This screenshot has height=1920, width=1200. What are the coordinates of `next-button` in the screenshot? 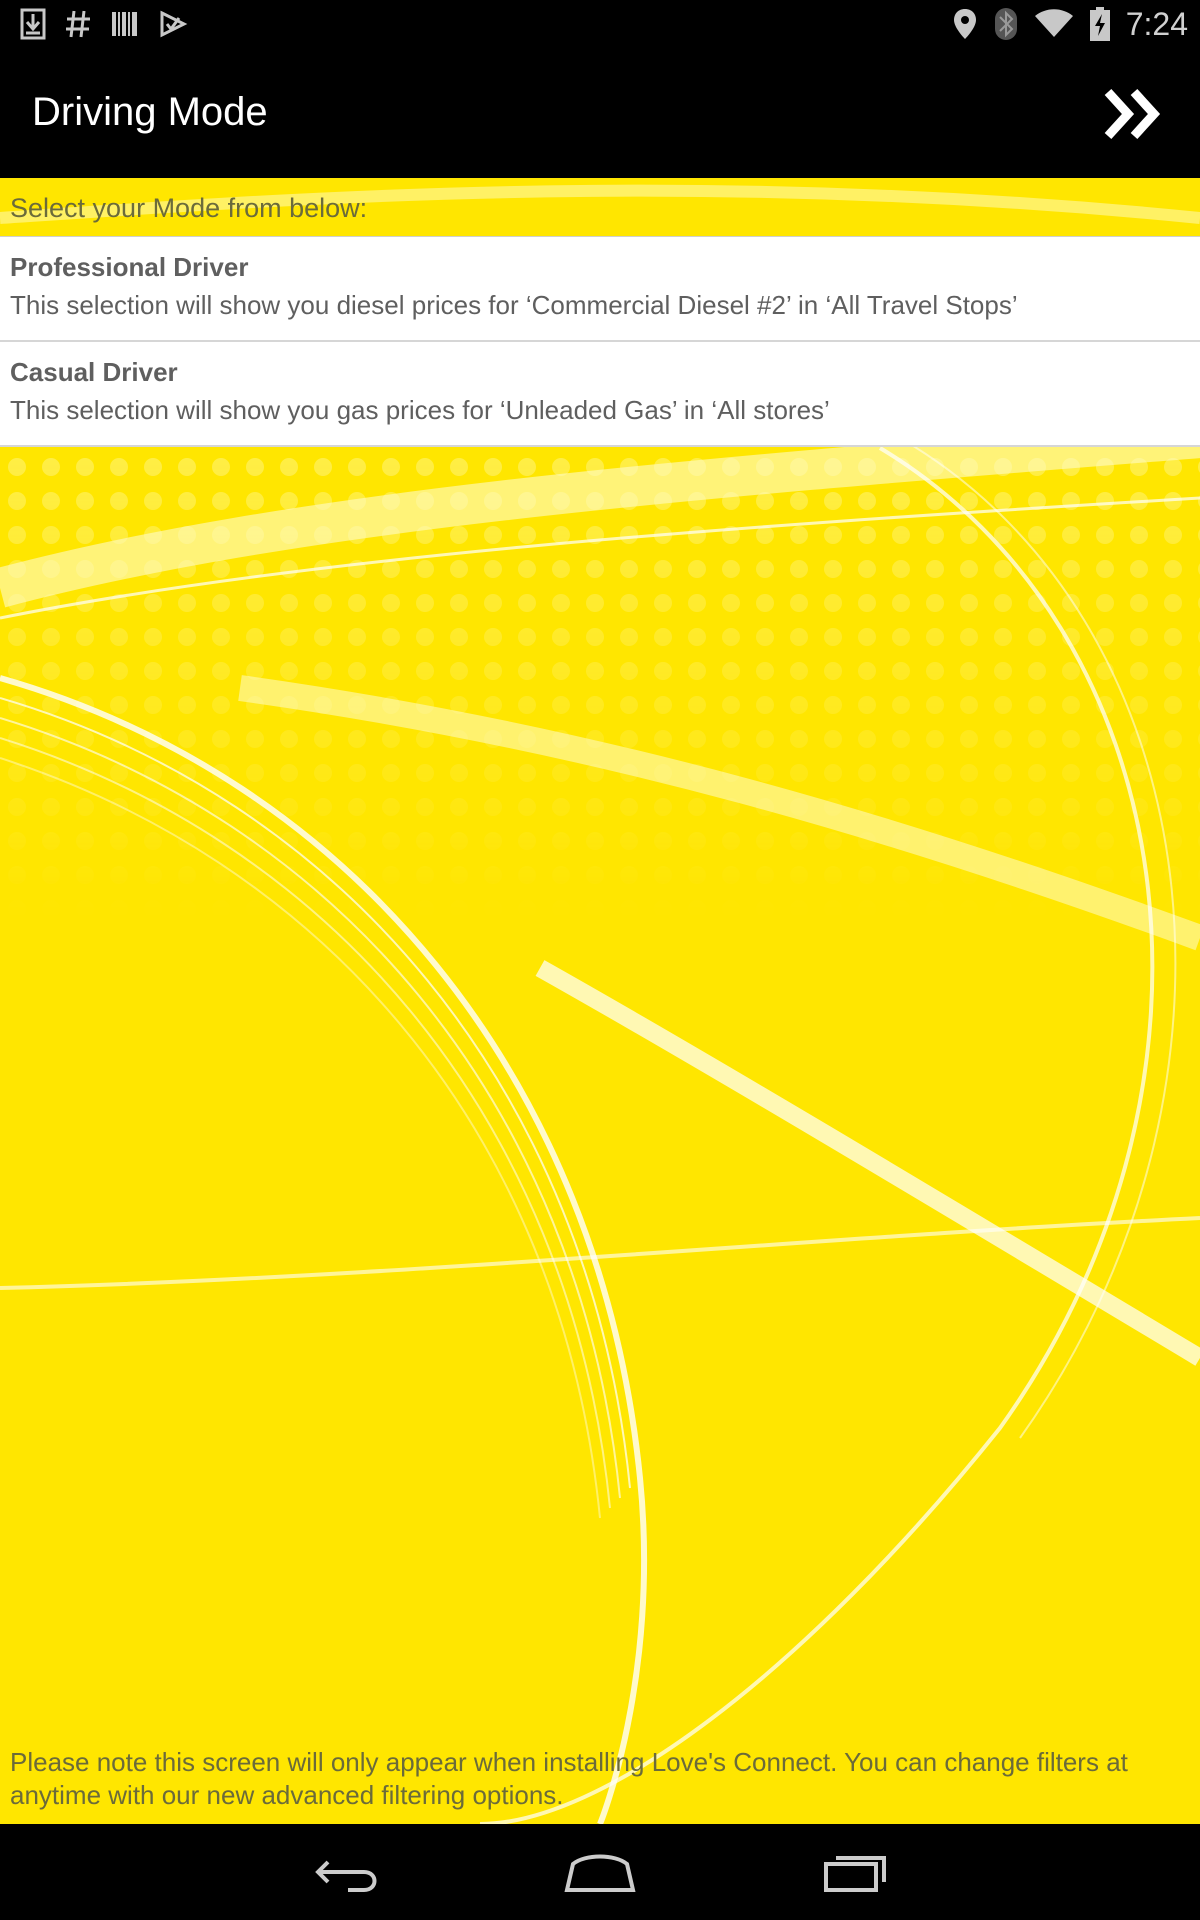 It's located at (1135, 114).